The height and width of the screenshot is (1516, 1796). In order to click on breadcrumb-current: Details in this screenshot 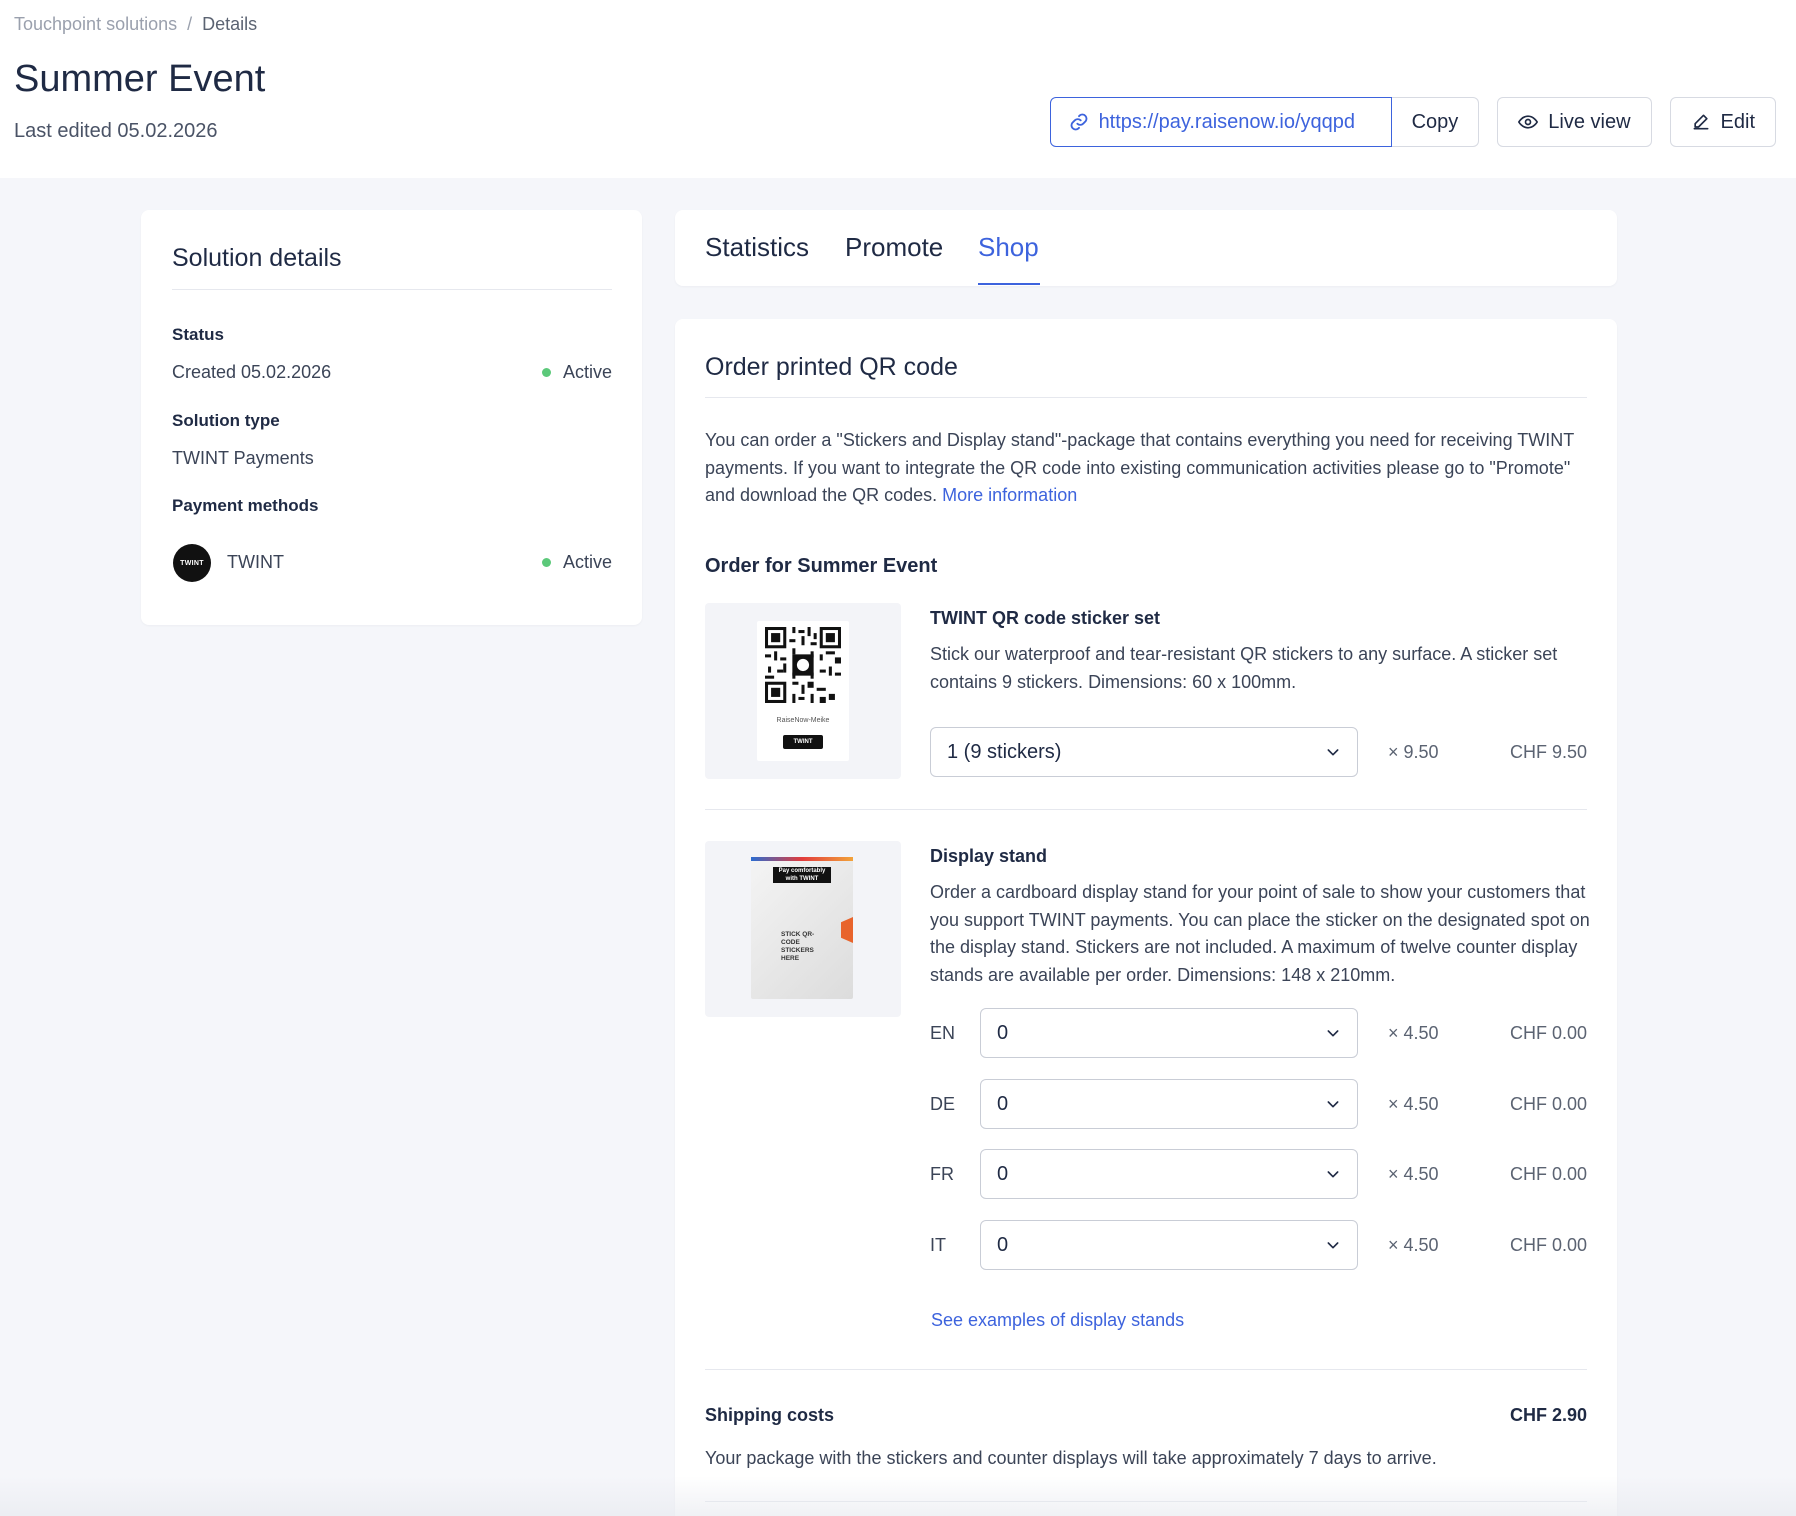, I will do `click(230, 24)`.